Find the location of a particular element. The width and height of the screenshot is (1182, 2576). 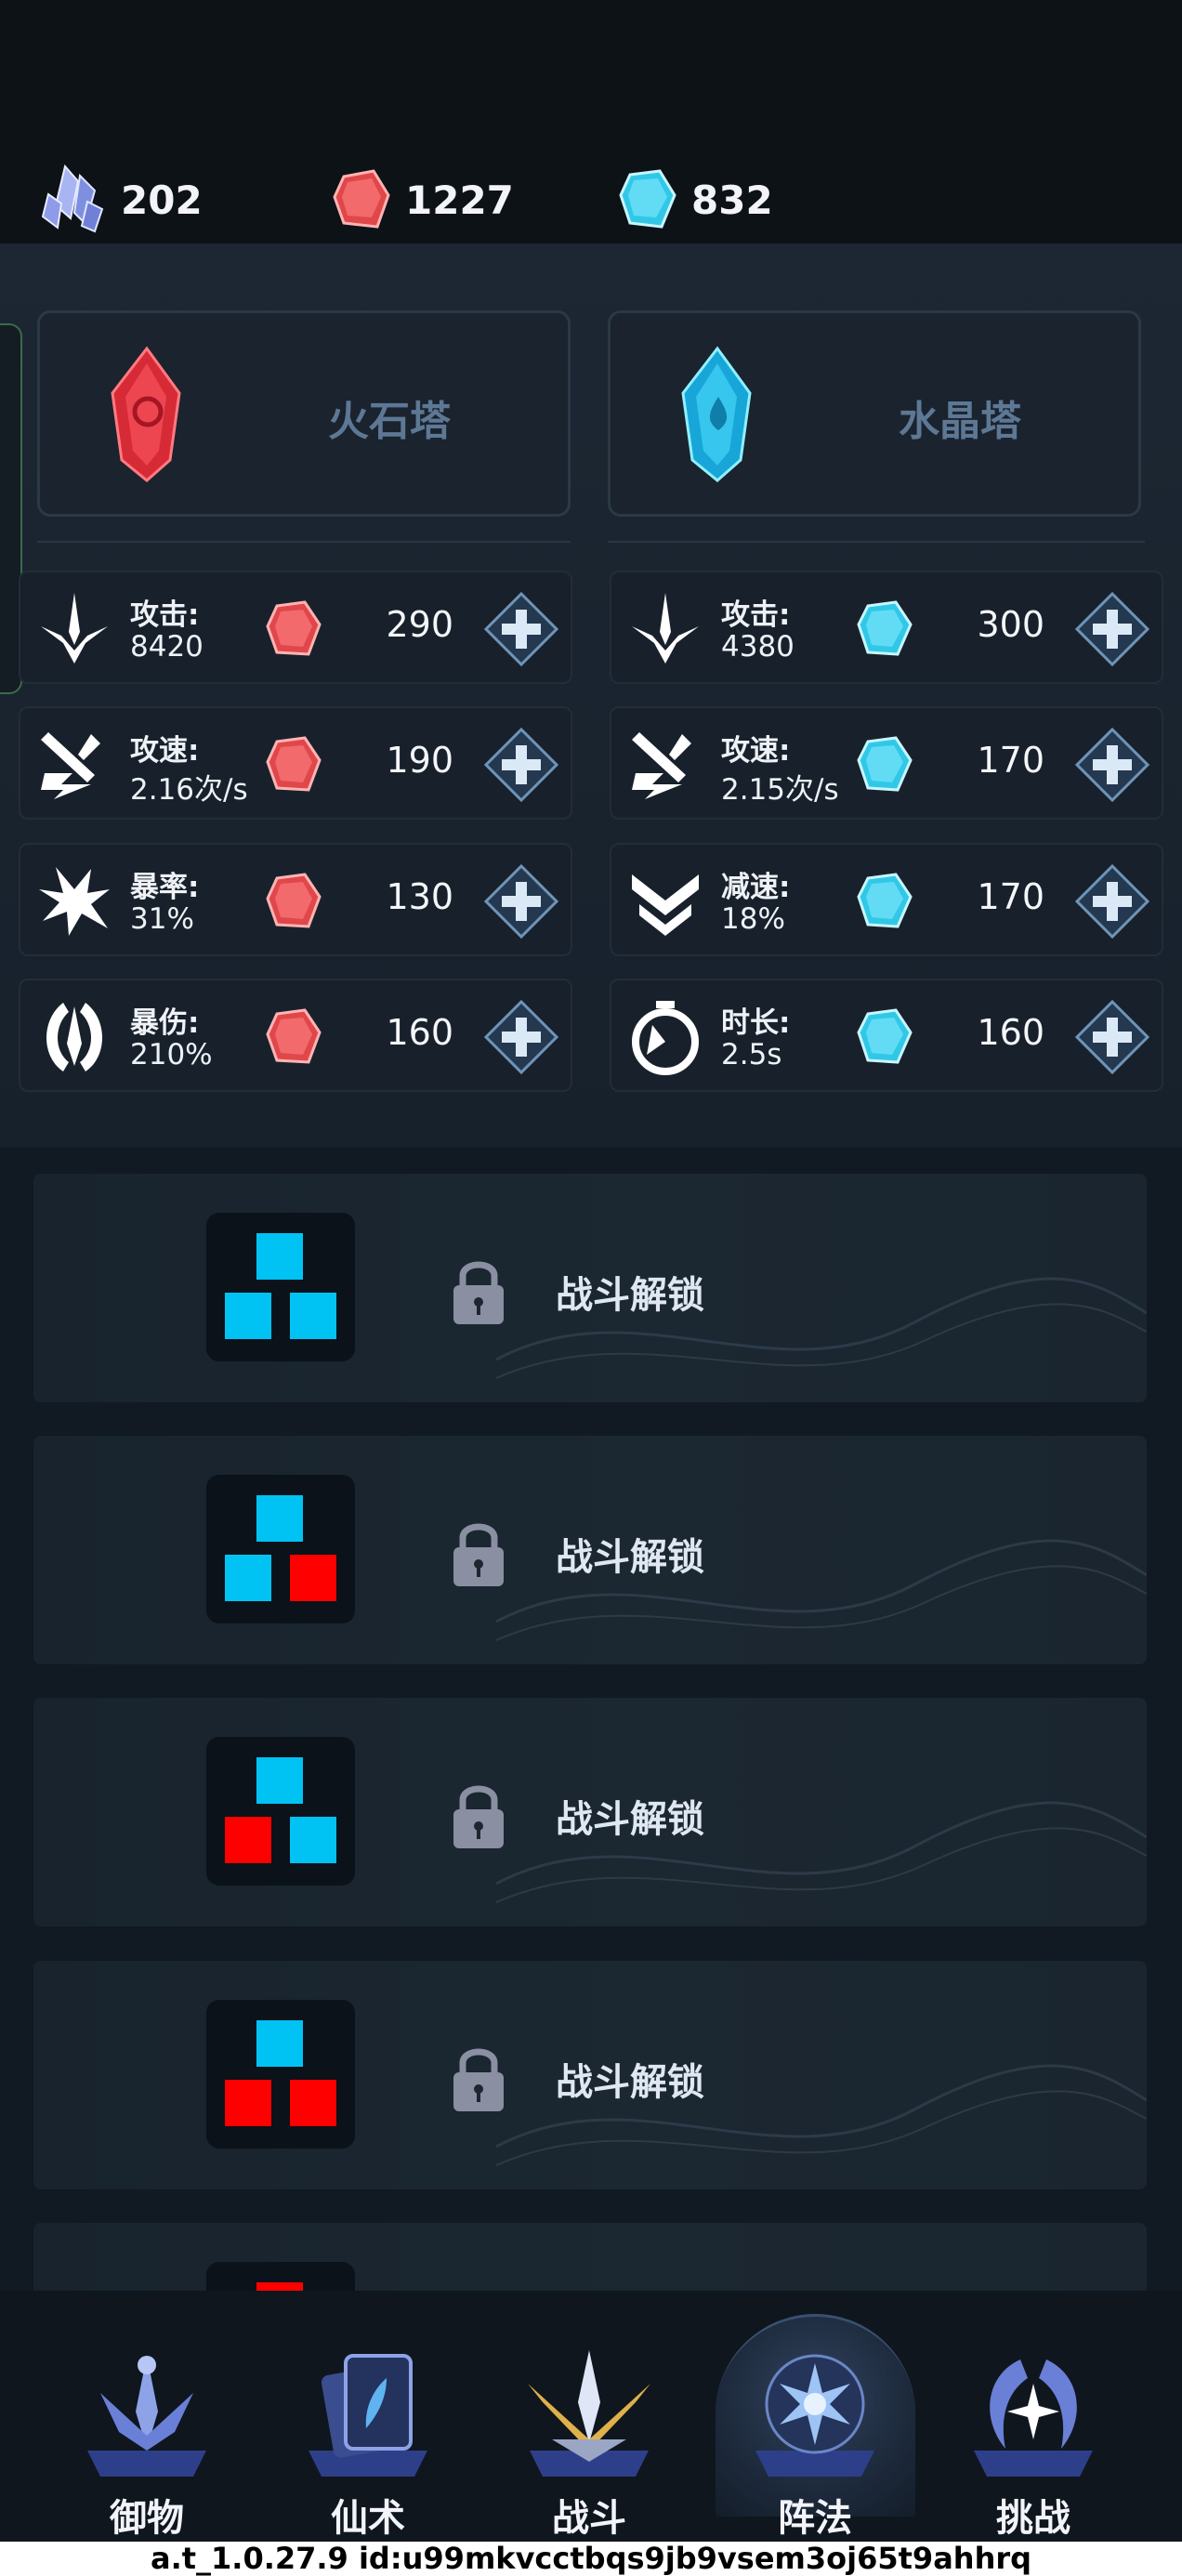

currency-value: 832 is located at coordinates (732, 200).